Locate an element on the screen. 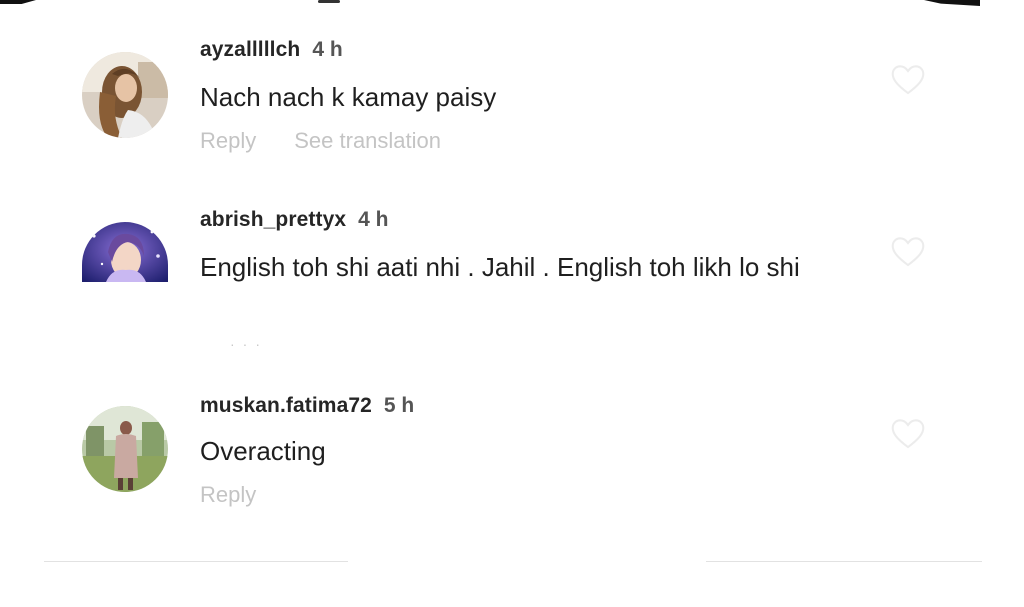 This screenshot has height=607, width=1024. comment-username: ayzalllllch is located at coordinates (250, 49).